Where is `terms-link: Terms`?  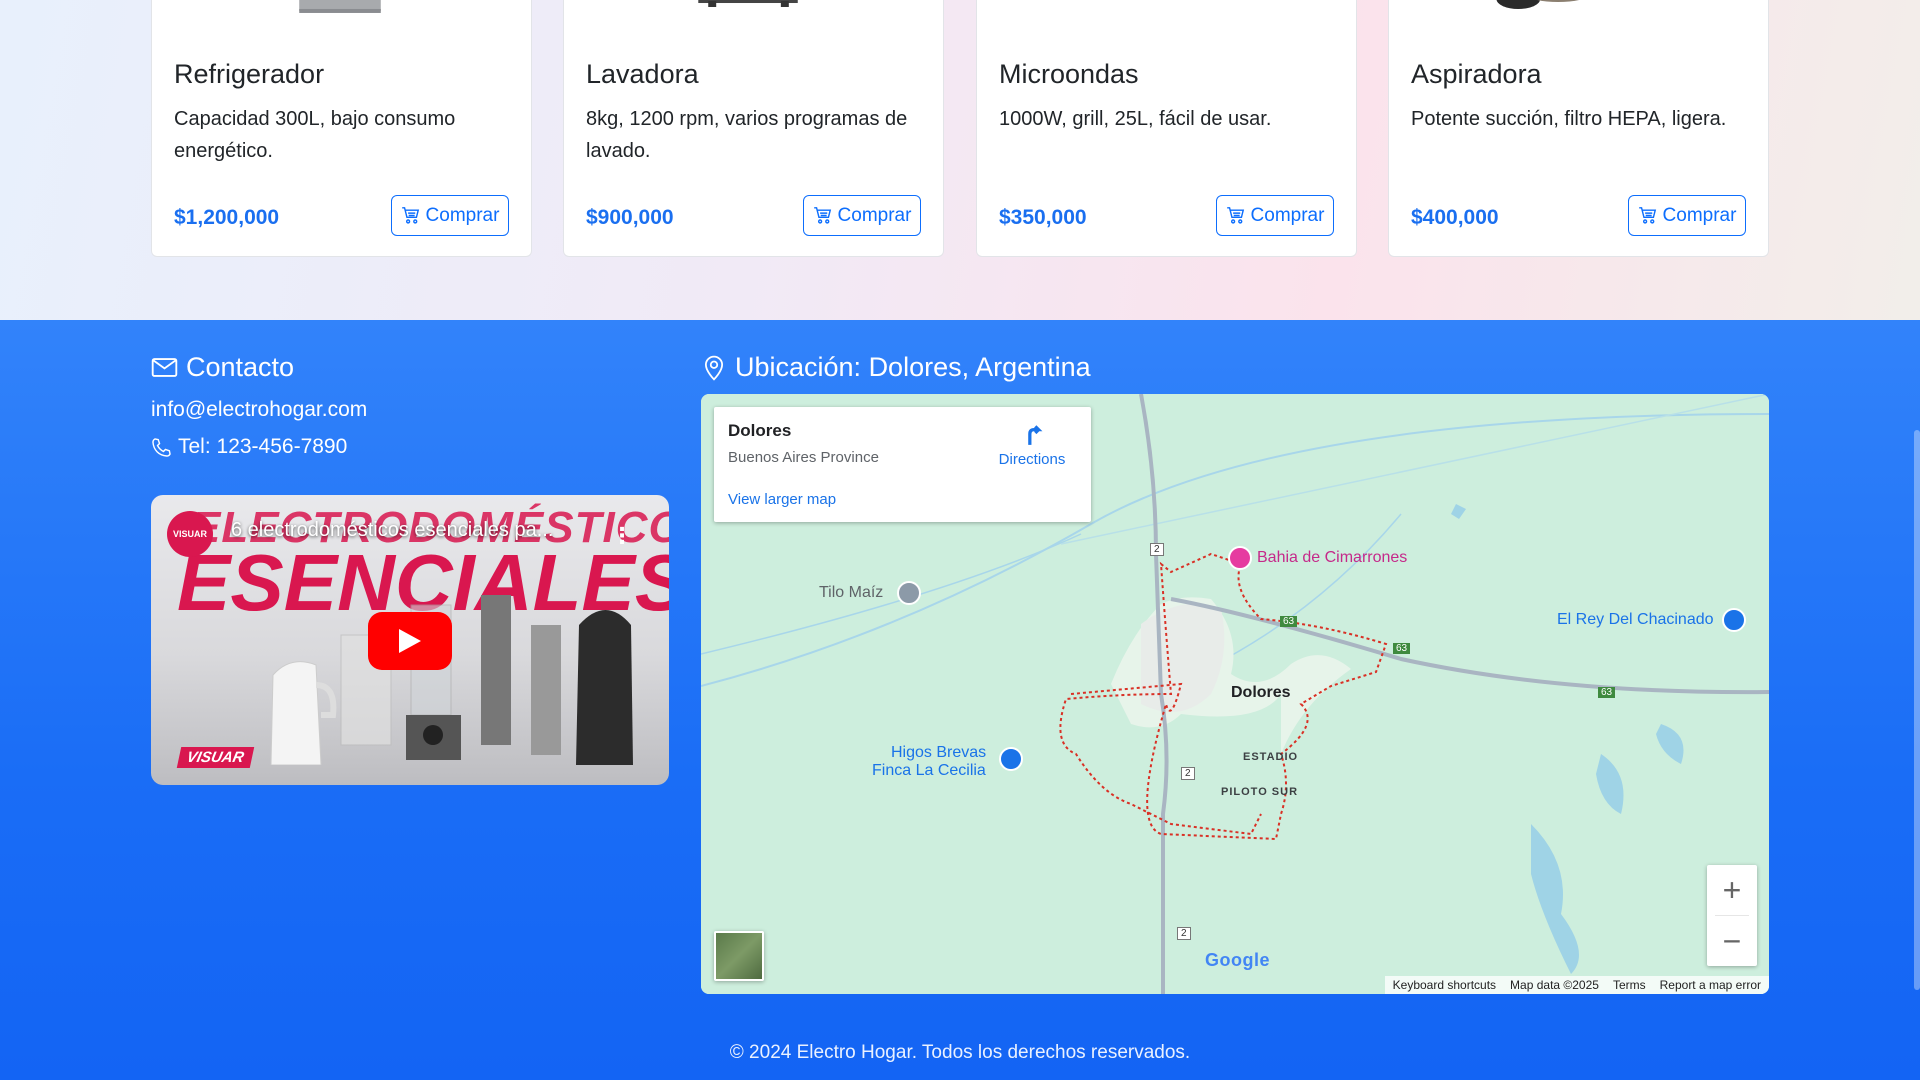
terms-link: Terms is located at coordinates (1629, 985).